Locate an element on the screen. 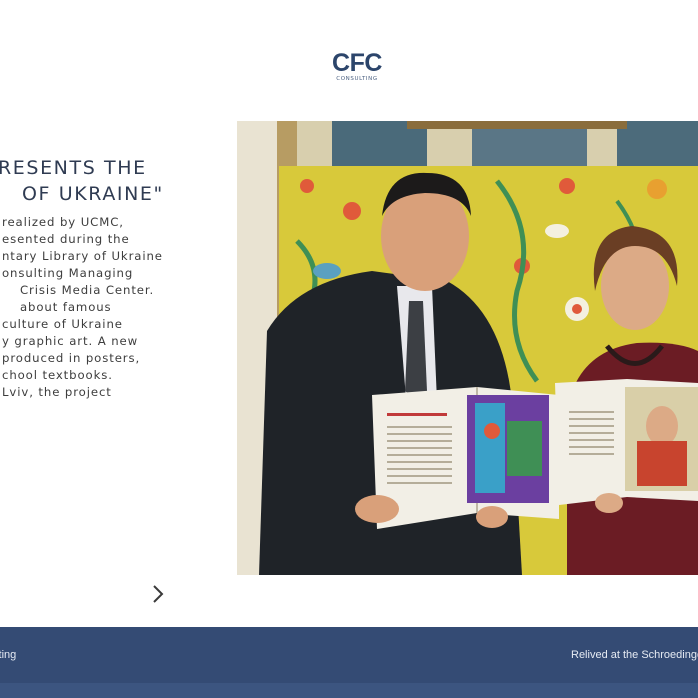 The width and height of the screenshot is (698, 698). article-title: RESENTS THE OF UKRAINE" is located at coordinates (96, 181).